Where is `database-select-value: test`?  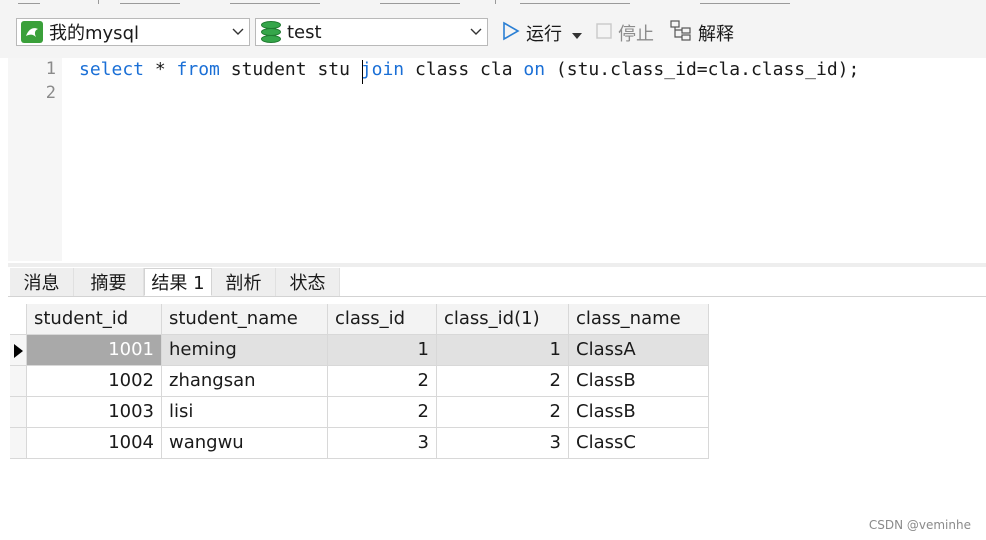
database-select-value: test is located at coordinates (304, 32).